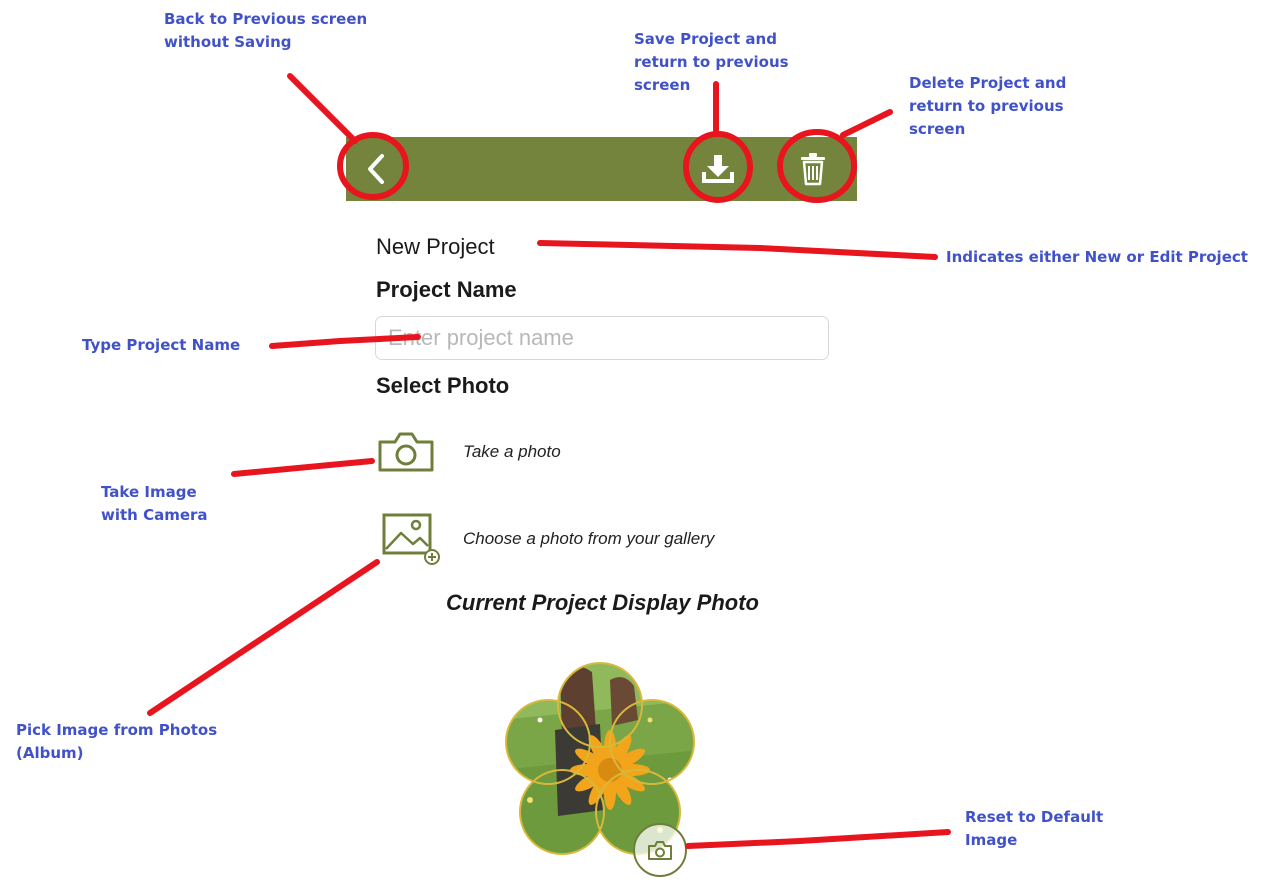 The image size is (1283, 883). I want to click on delete-button, so click(813, 169).